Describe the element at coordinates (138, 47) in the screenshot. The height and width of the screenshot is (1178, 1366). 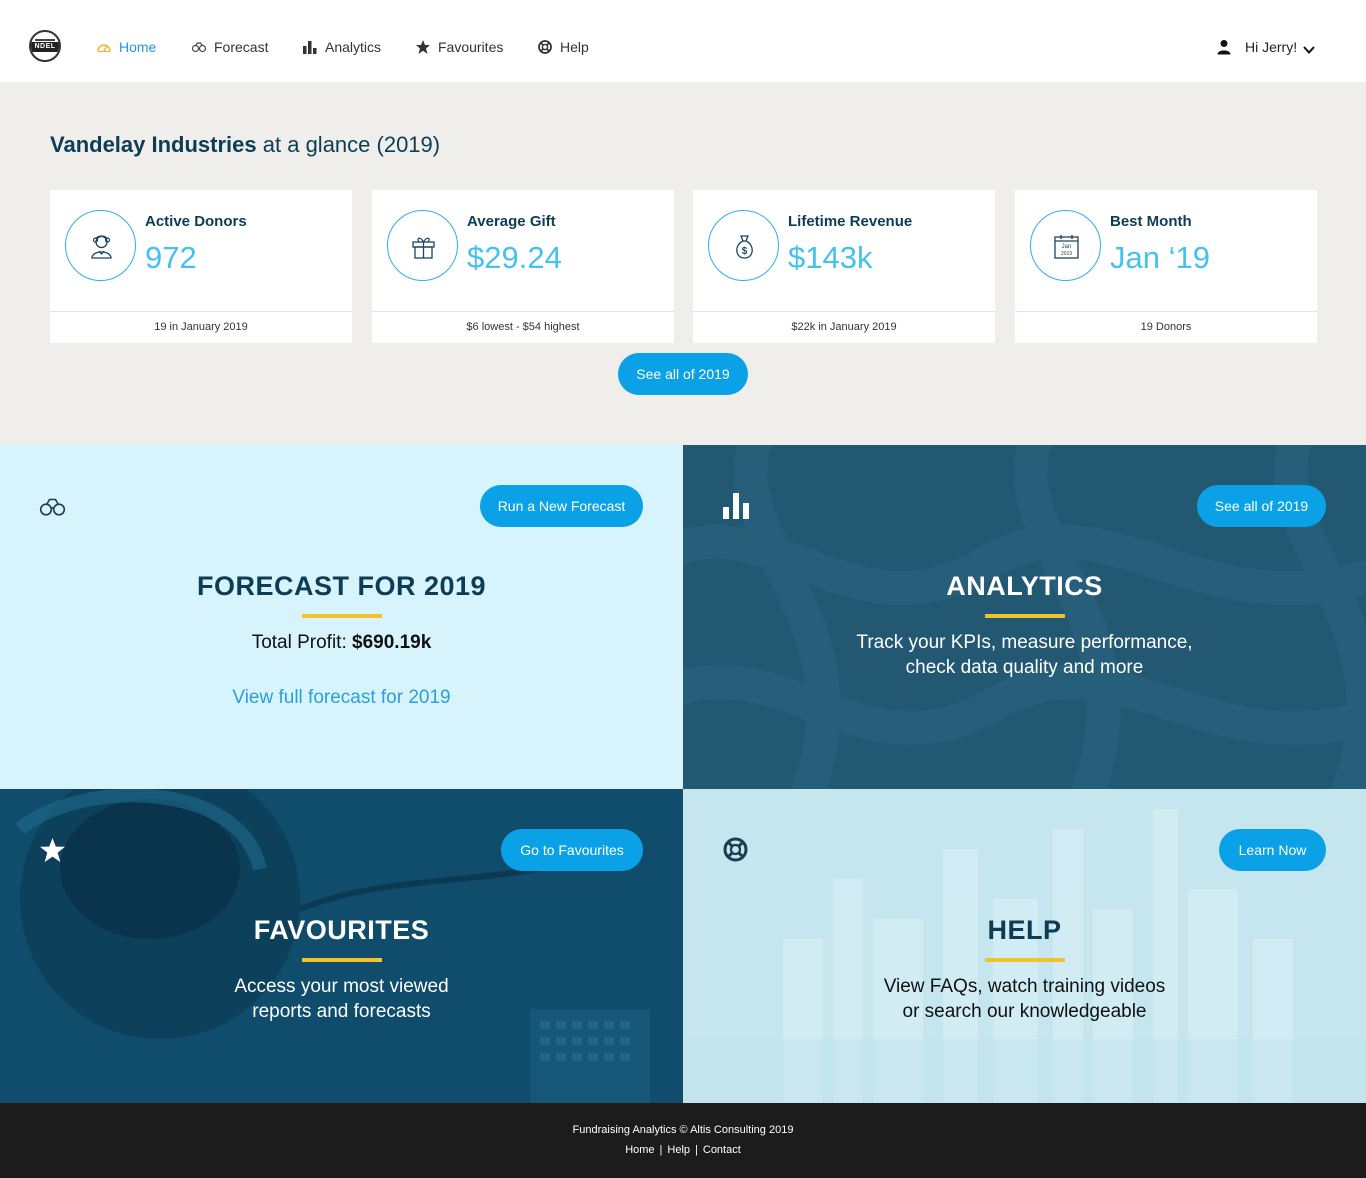
I see `nav-home-label: Home` at that location.